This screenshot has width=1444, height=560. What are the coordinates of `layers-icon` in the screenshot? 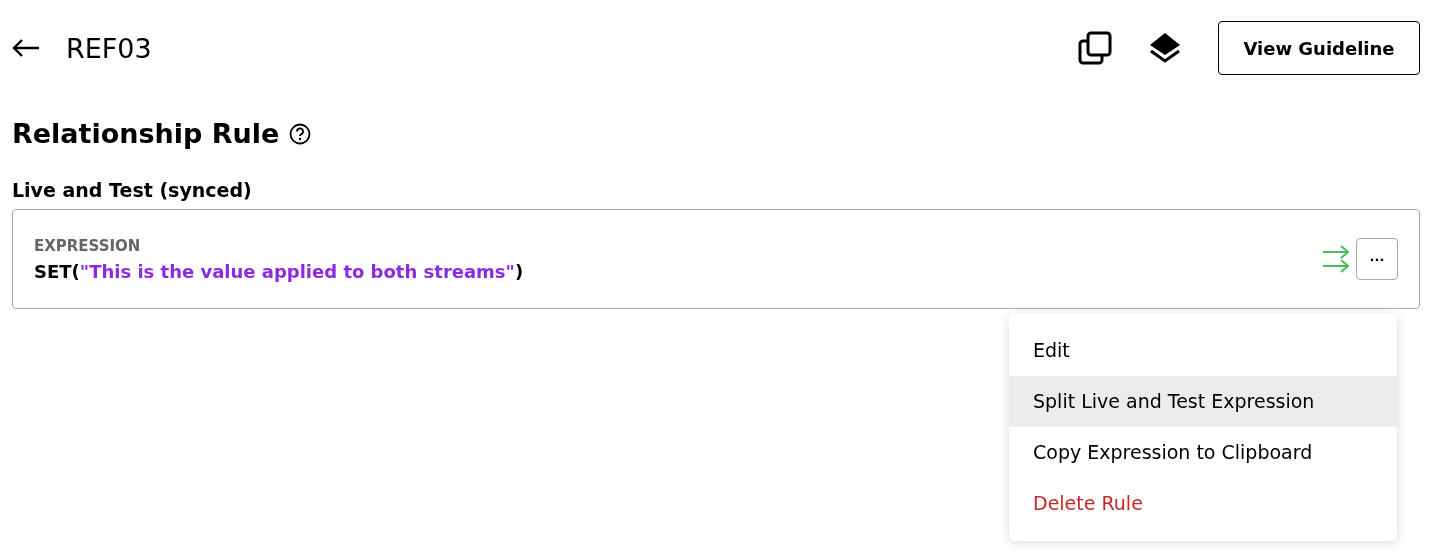 It's located at (1165, 48).